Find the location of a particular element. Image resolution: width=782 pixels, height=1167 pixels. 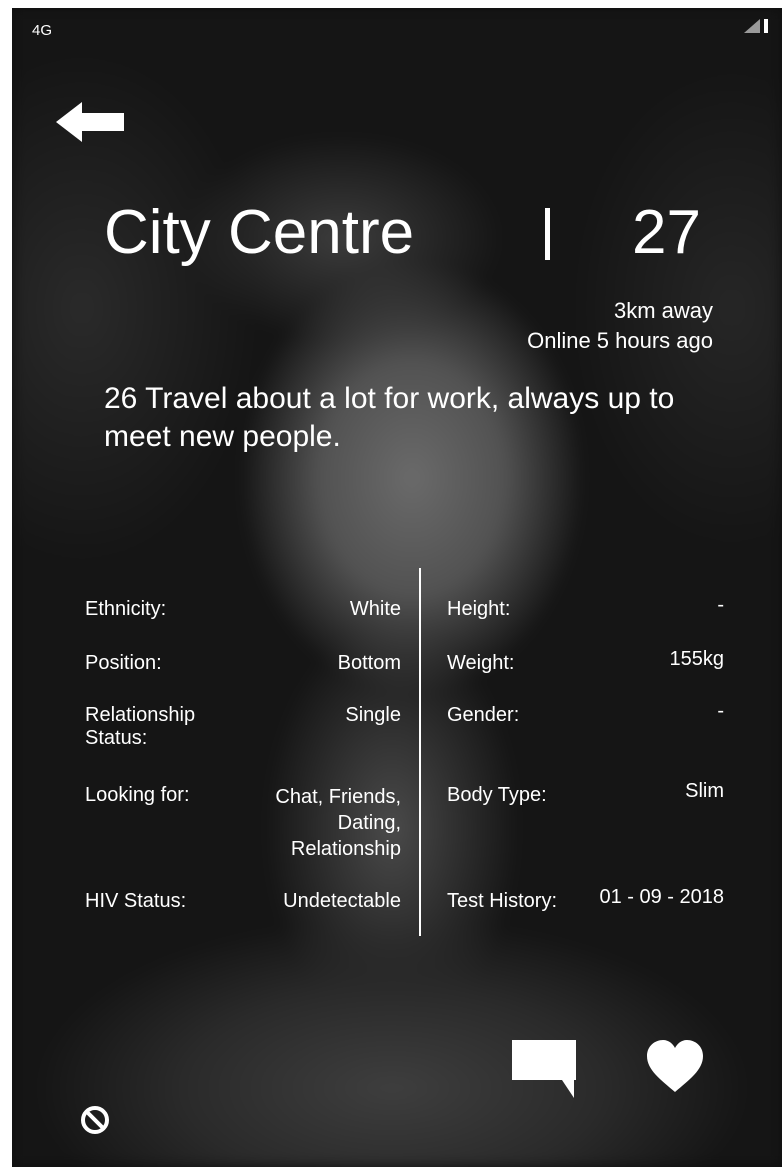

hiv-status-label: HIV Status: is located at coordinates (136, 901).